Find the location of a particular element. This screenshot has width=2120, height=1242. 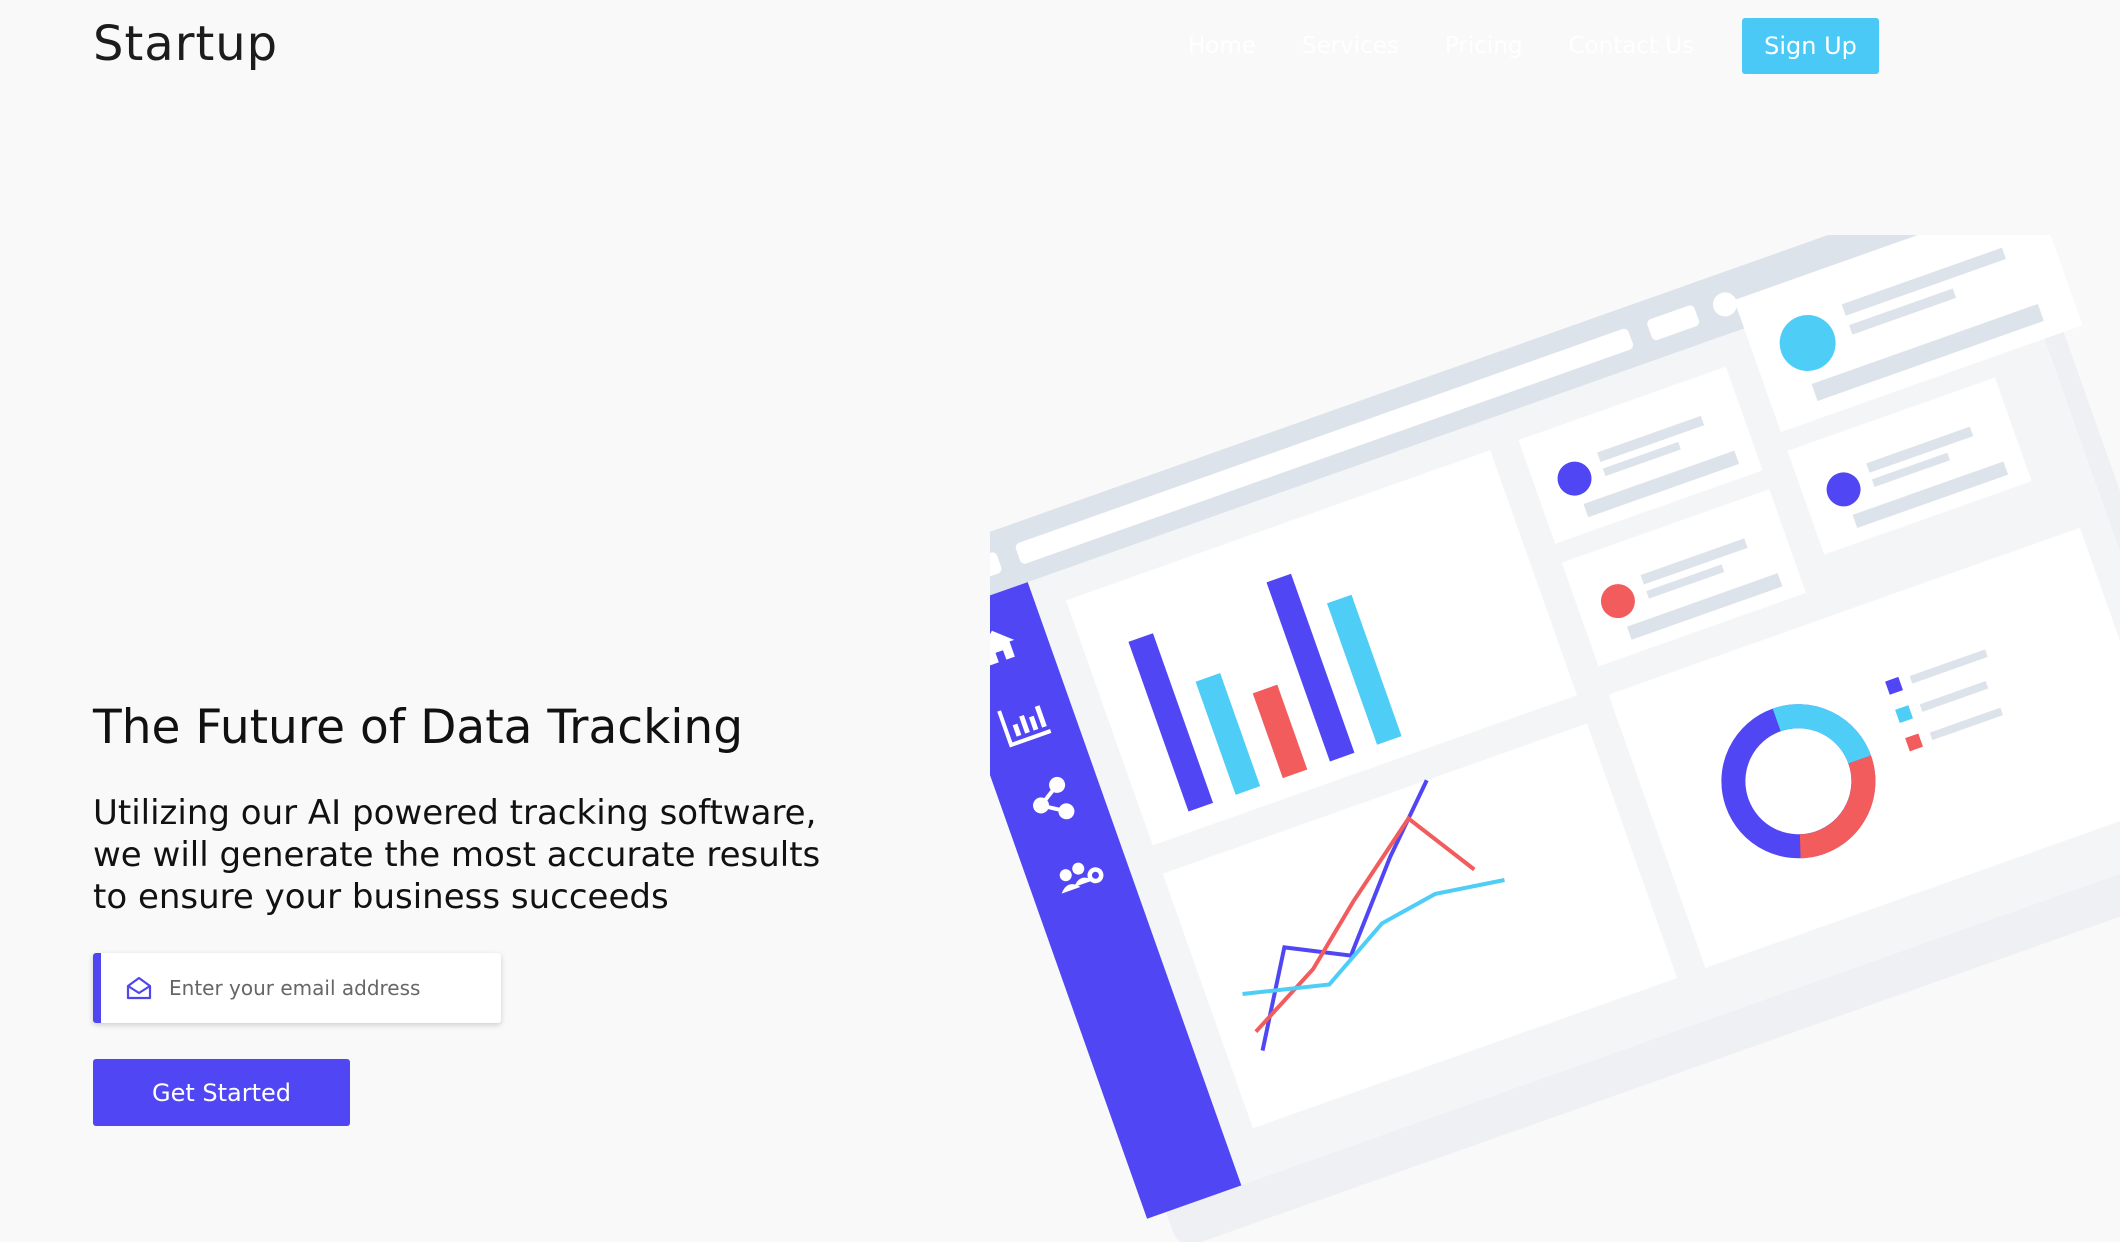

nav-contact-us: Contact Us is located at coordinates (1631, 46).